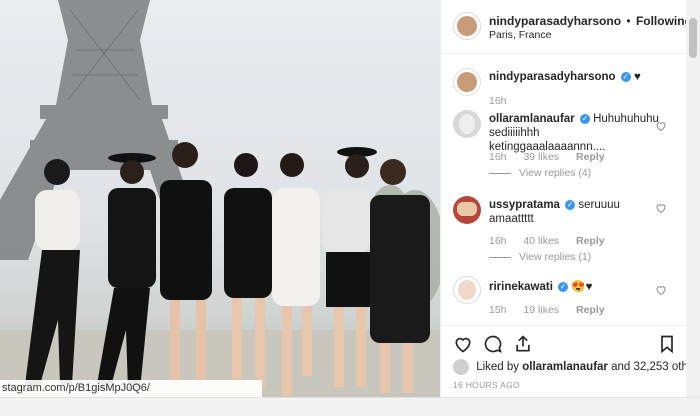  I want to click on following-button: Following, so click(664, 21).